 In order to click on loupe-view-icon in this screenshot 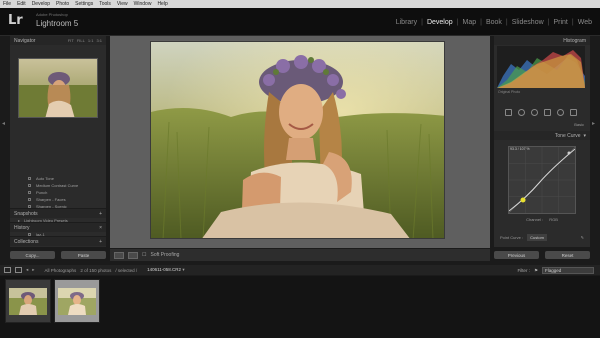, I will do `click(119, 255)`.